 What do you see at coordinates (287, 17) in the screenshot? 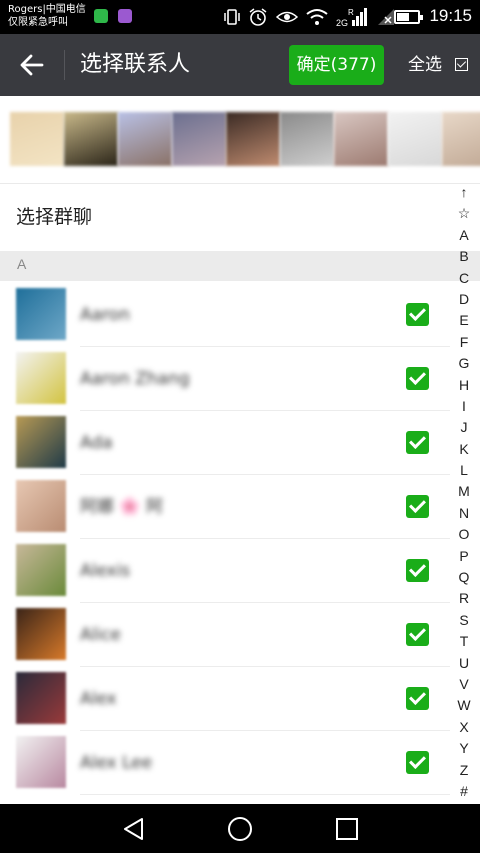
I see `eye-comfort-icon` at bounding box center [287, 17].